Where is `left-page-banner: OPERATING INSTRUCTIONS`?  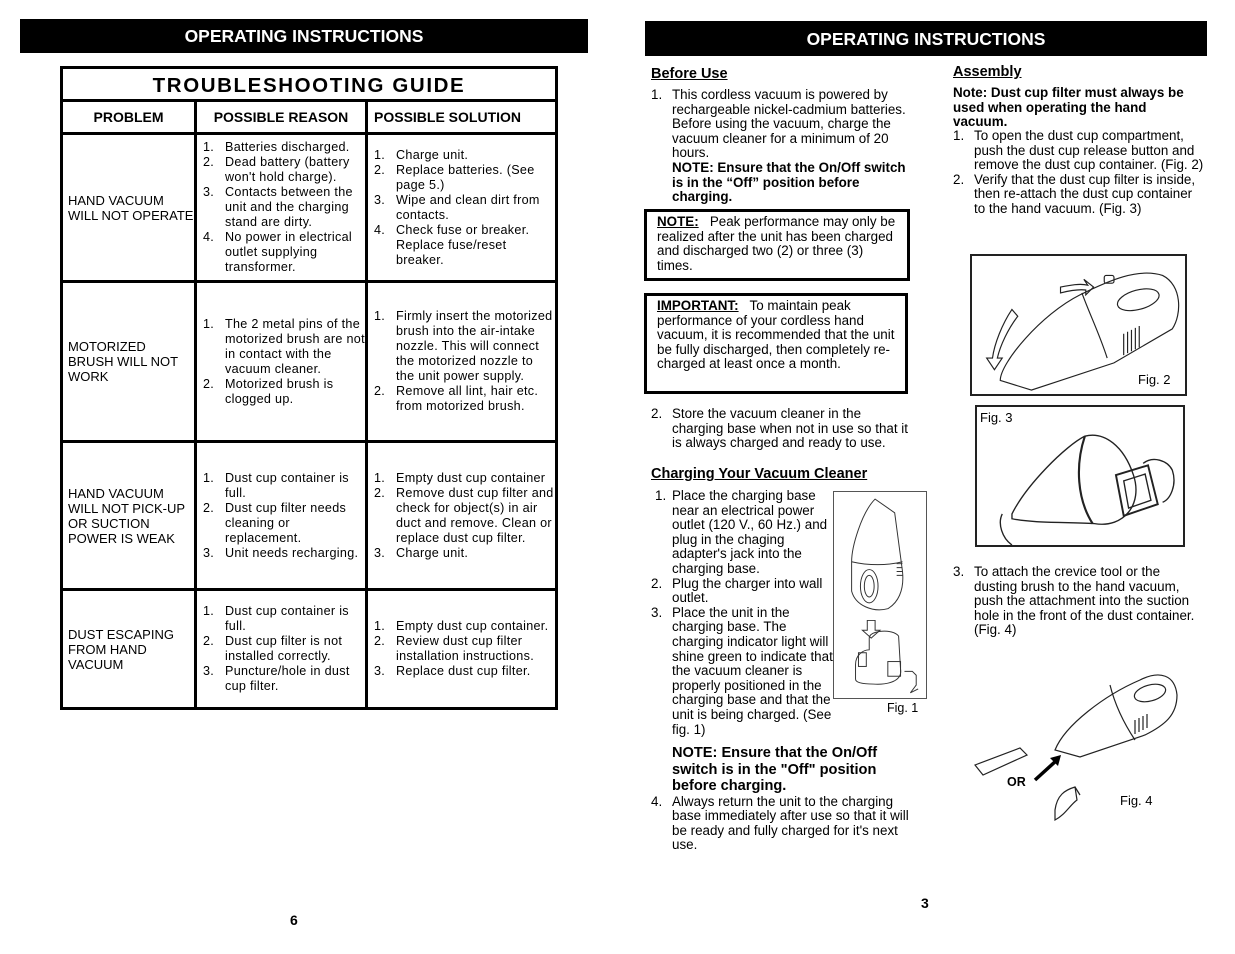 left-page-banner: OPERATING INSTRUCTIONS is located at coordinates (304, 36).